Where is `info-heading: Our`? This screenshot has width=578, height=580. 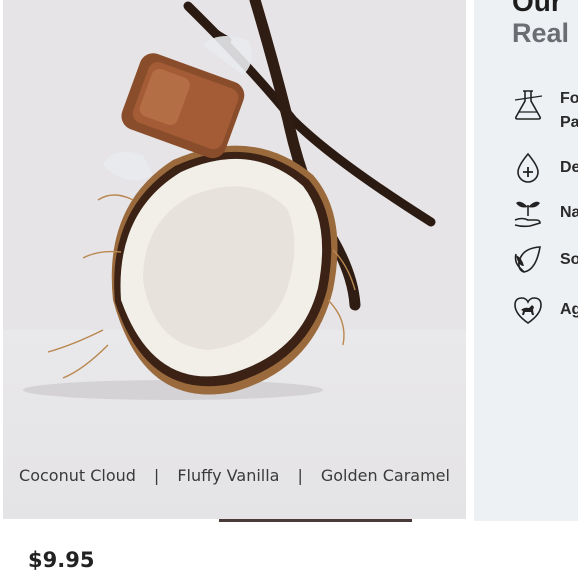
info-heading: Our is located at coordinates (537, 8).